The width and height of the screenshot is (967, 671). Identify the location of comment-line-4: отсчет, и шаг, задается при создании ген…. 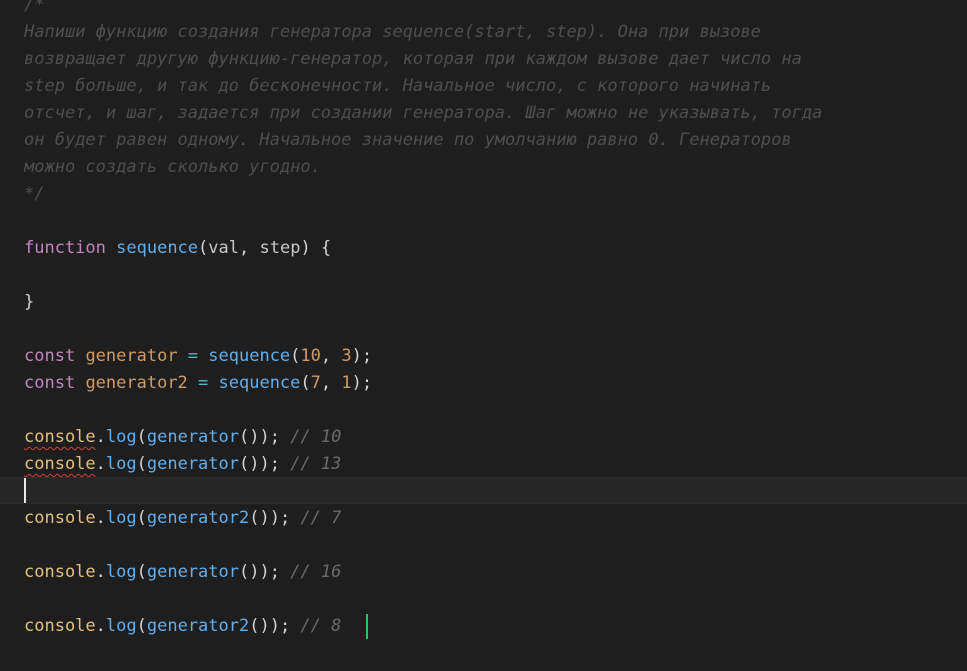
(423, 113).